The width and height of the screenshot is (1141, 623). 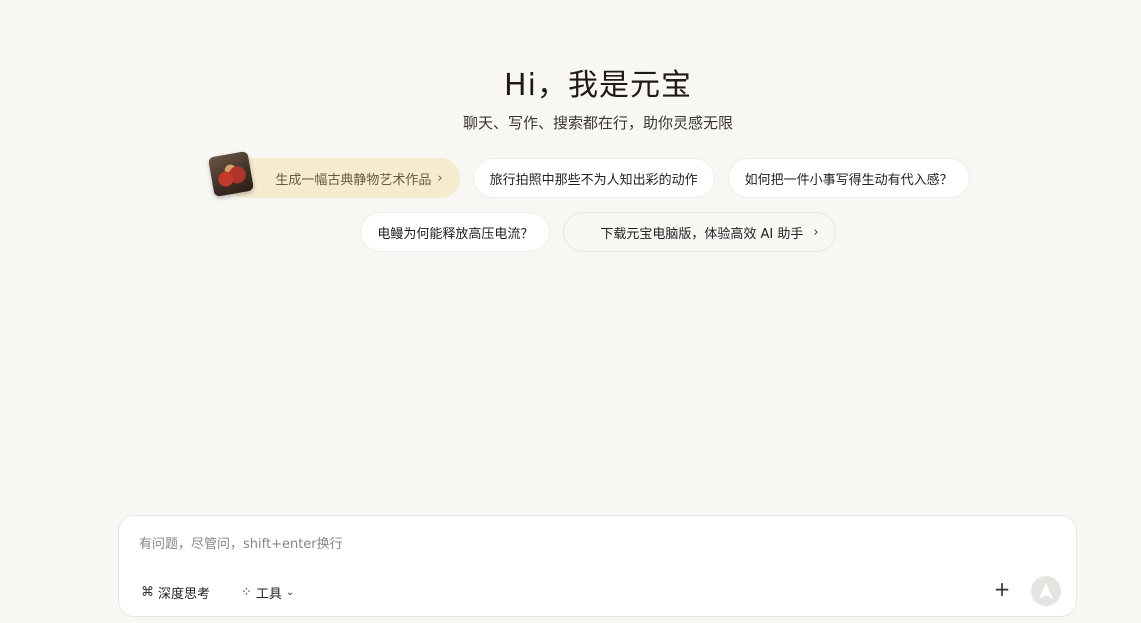 I want to click on suggestion-chip-electric-eel: 电鳗为何能释放高压电流？, so click(x=455, y=232).